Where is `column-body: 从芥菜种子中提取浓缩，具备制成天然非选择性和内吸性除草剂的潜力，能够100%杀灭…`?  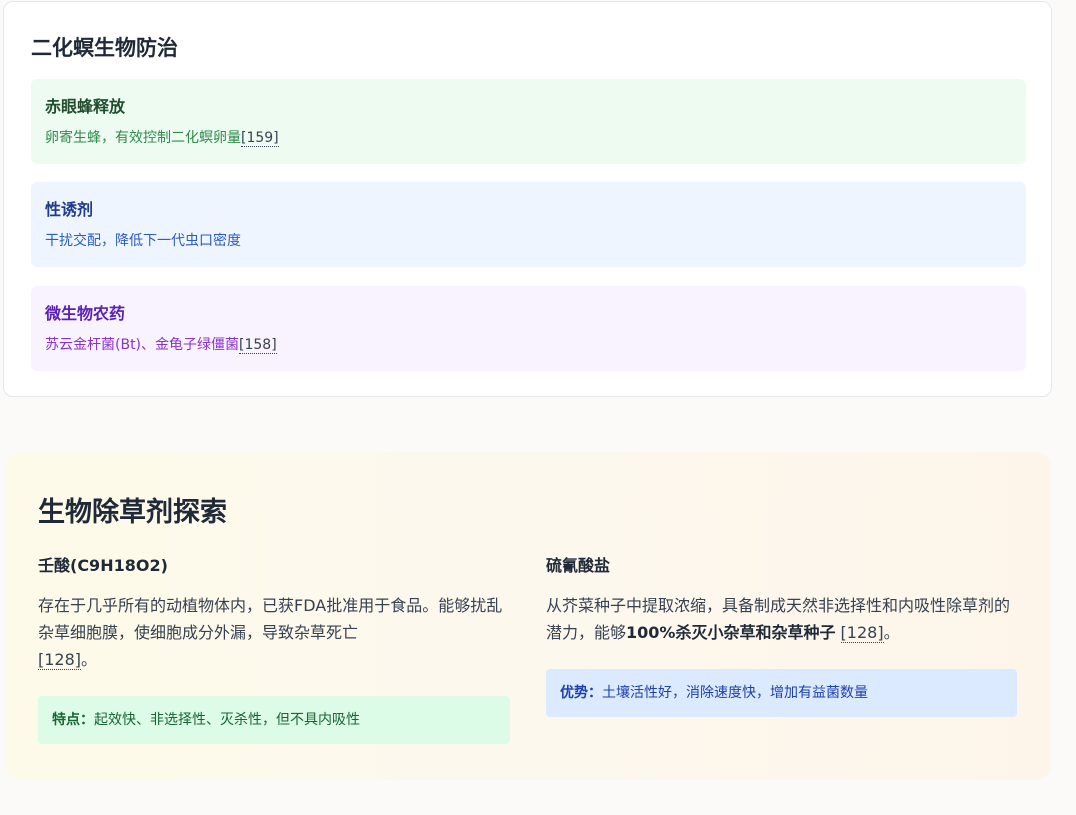 column-body: 从芥菜种子中提取浓缩，具备制成天然非选择性和内吸性除草剂的潜力，能够100%杀灭… is located at coordinates (778, 619).